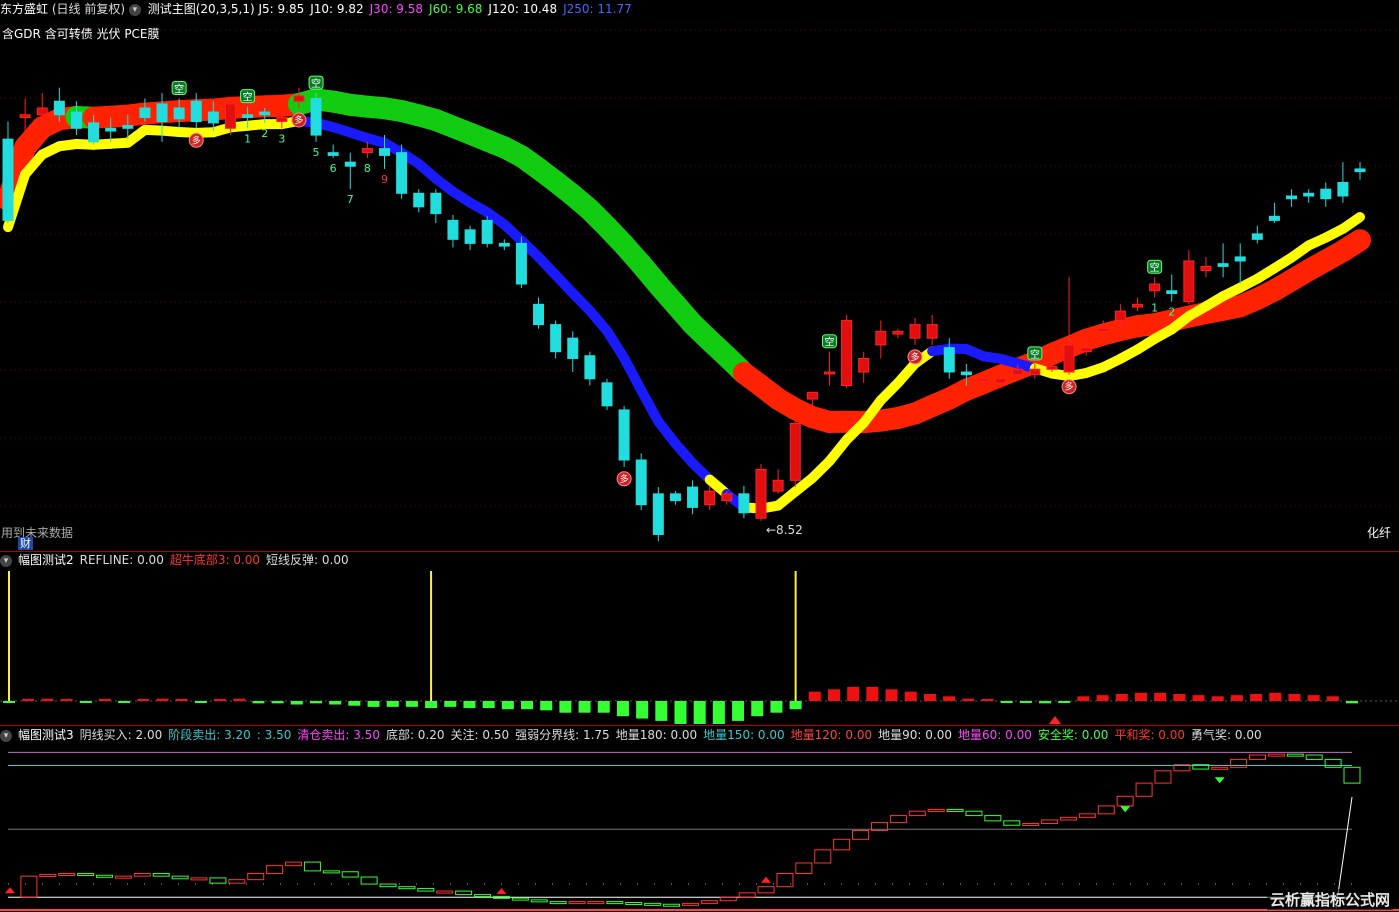  I want to click on panel2-value-2: 短线反弹: 0.00, so click(307, 560).